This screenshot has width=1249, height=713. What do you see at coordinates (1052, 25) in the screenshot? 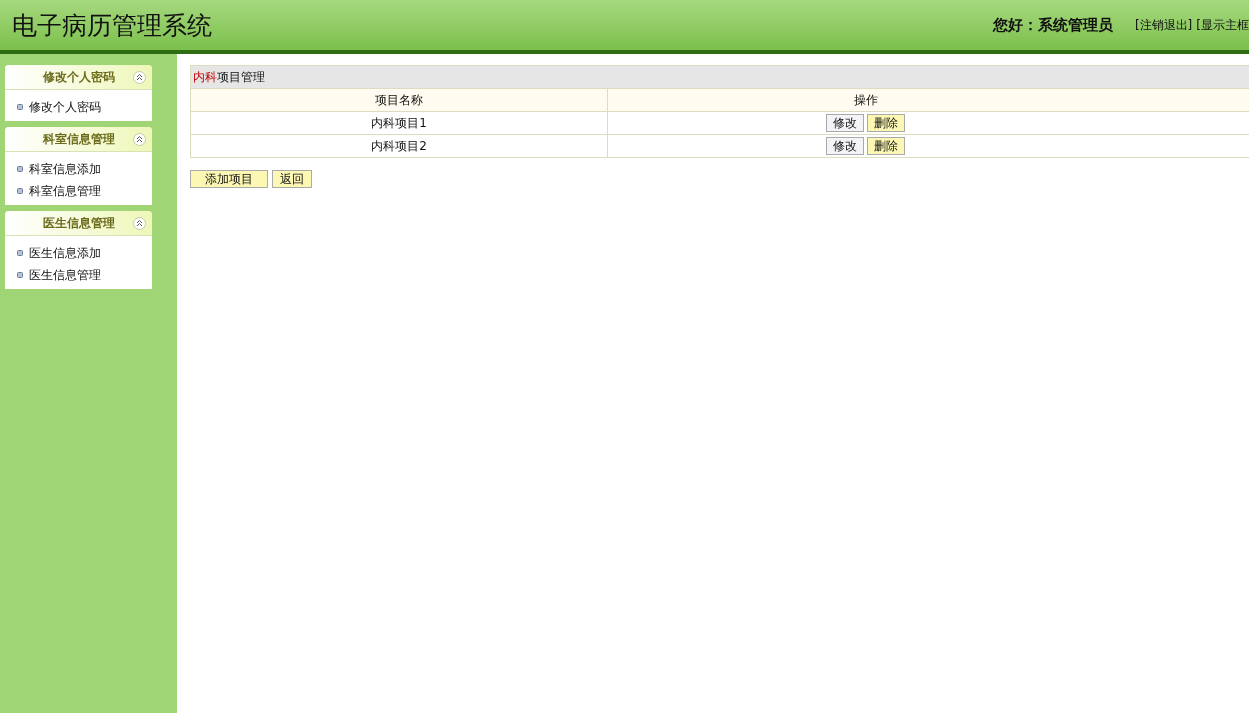
I see `greeting-text: 您好：系统管理员` at bounding box center [1052, 25].